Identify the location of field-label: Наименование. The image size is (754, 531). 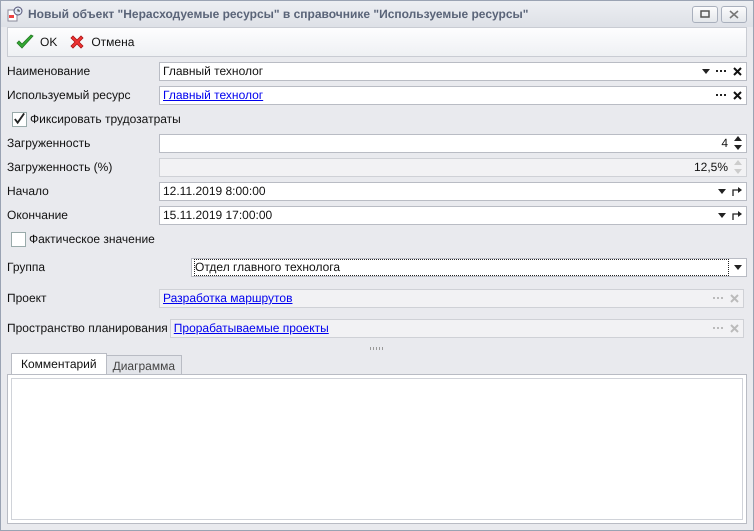
(49, 71).